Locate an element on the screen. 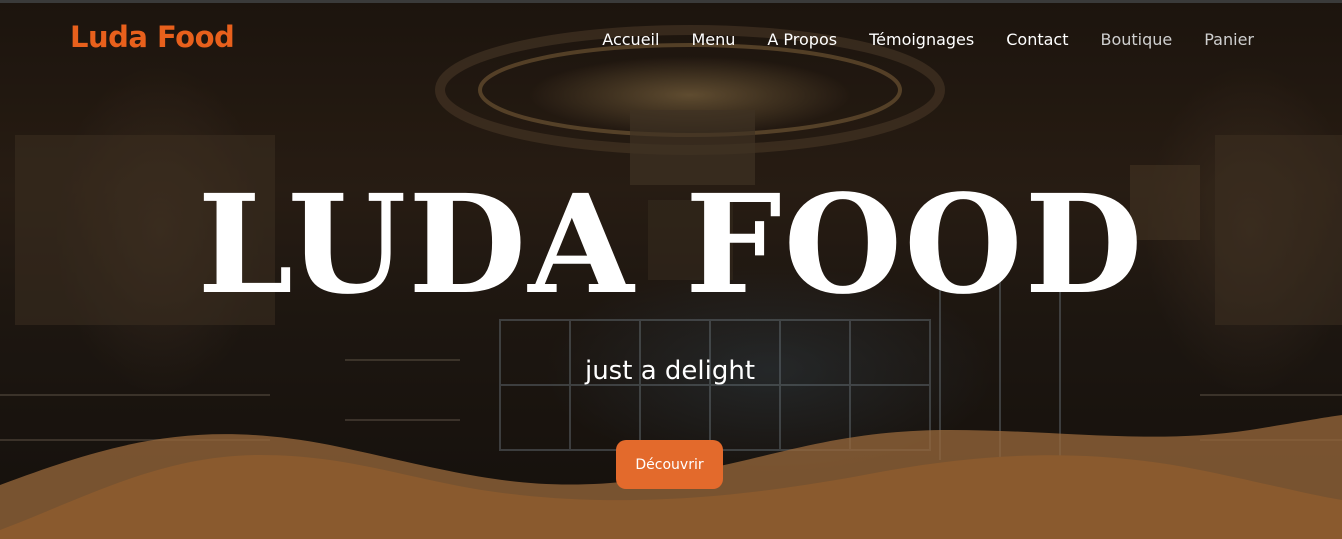 The width and height of the screenshot is (1342, 539). discover-button: Découvrir is located at coordinates (669, 464).